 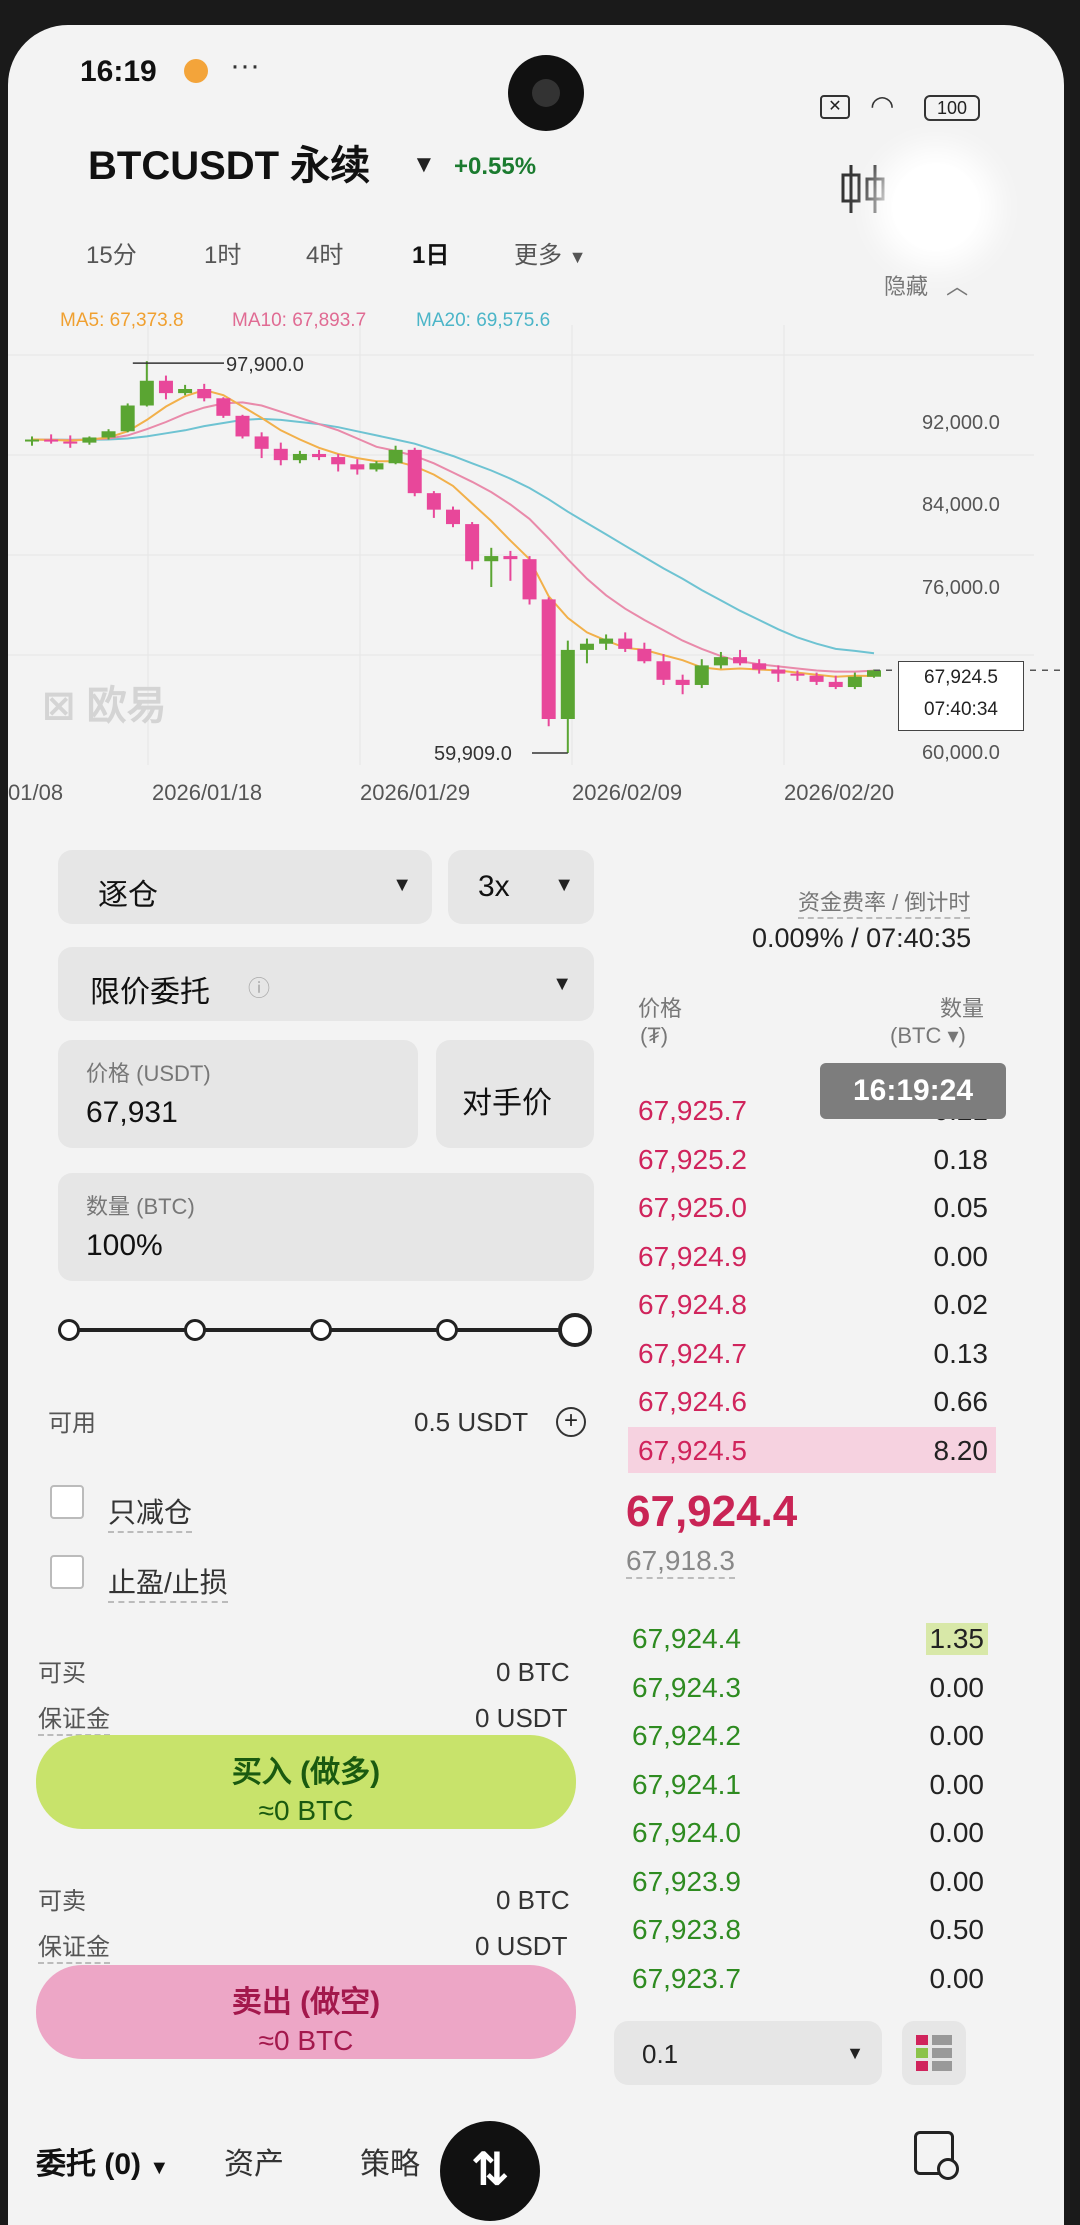 What do you see at coordinates (809, 1735) in the screenshot?
I see `bid-row: 67,924.2 0.00` at bounding box center [809, 1735].